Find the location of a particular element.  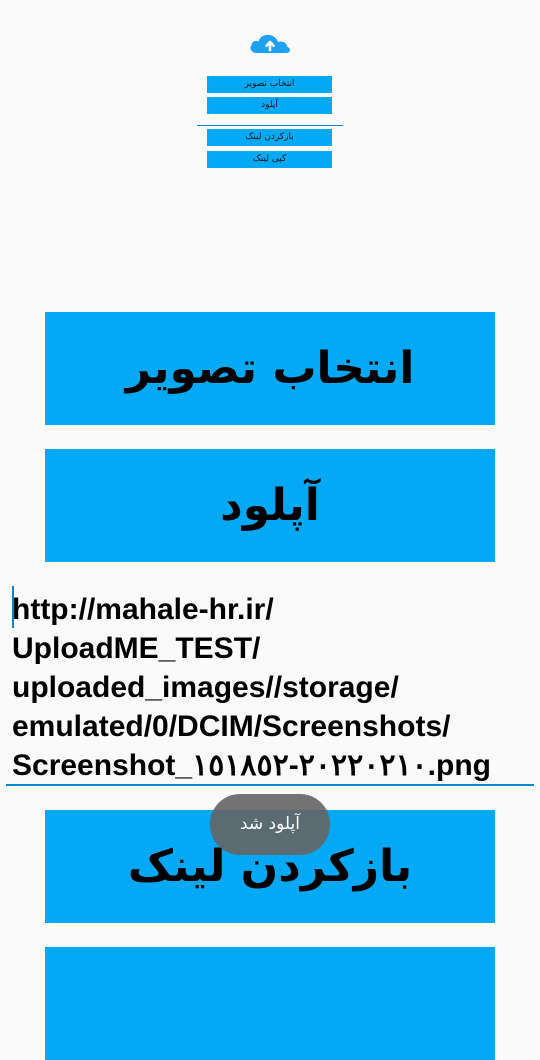

copy-link-button is located at coordinates (270, 1003).